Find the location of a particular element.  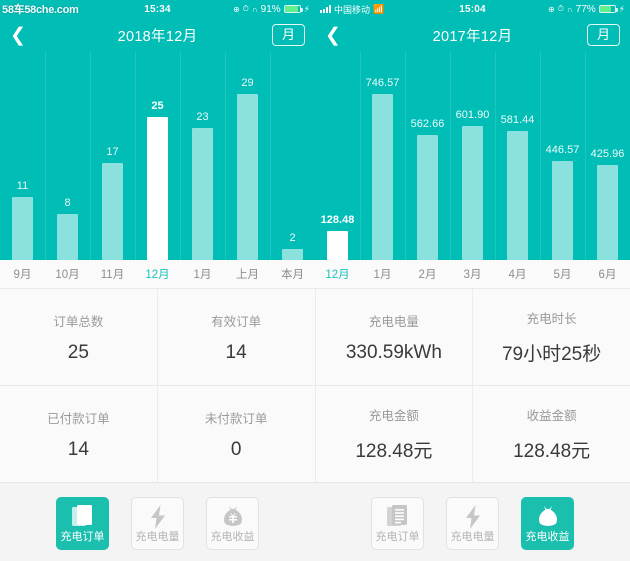

tab-label: 充电订单 is located at coordinates (82, 536).